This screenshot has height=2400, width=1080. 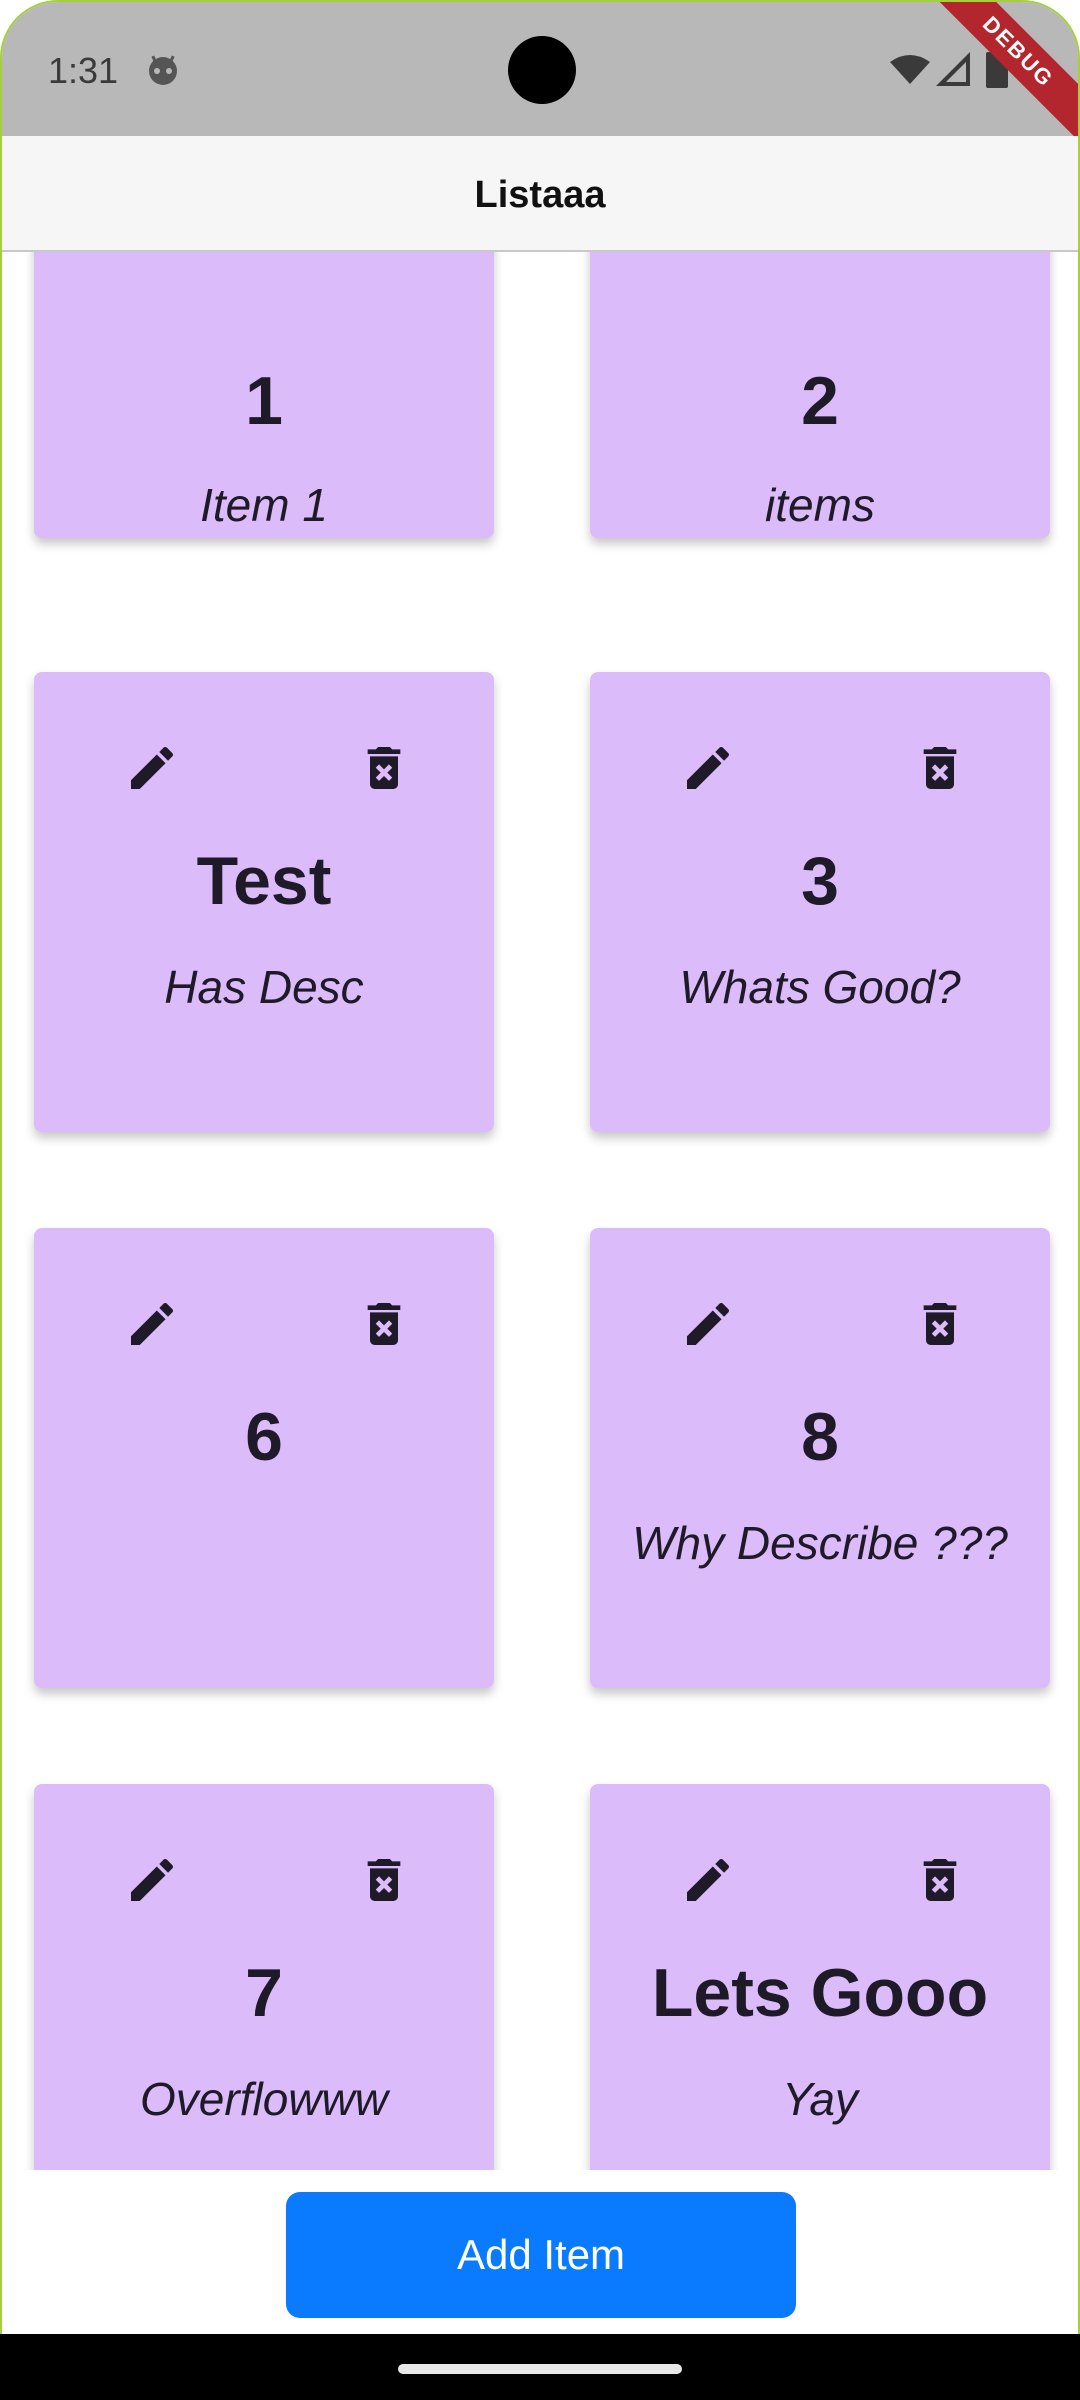 I want to click on bottom-action-area: Add Item, so click(x=540, y=2252).